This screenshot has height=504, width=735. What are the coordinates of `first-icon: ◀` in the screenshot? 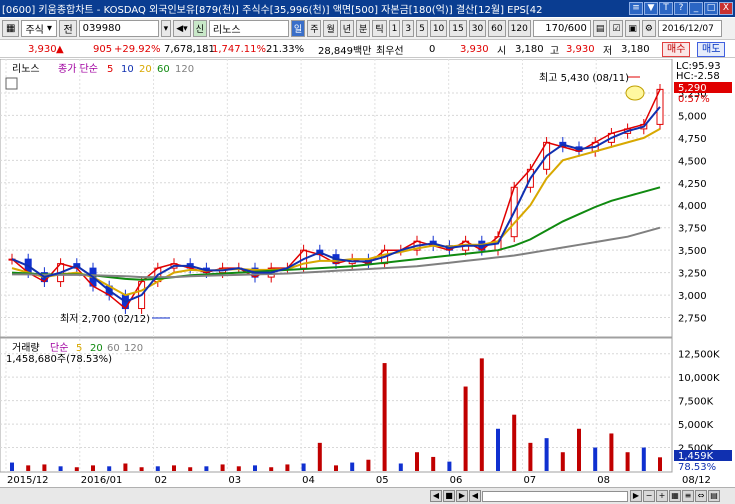 It's located at (436, 496).